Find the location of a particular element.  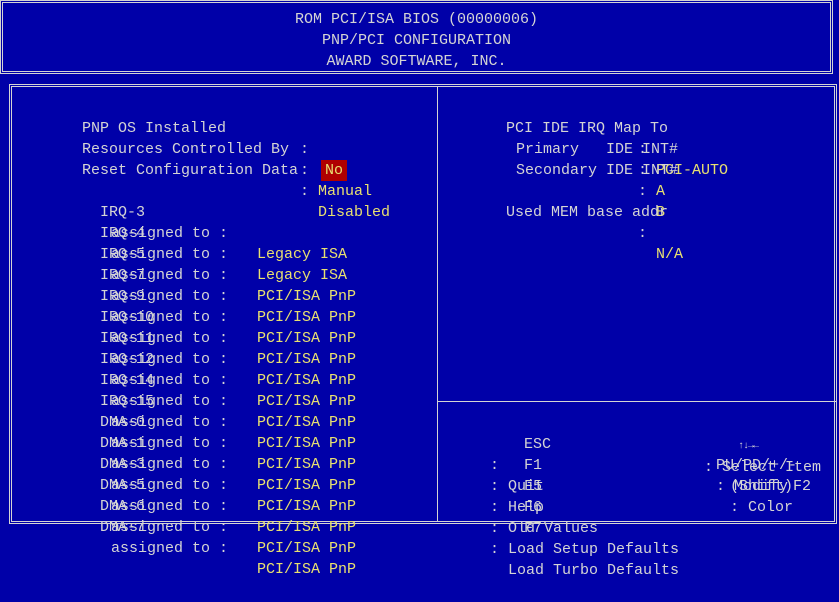

help-f6: F6 : Load Setup Defaults is located at coordinates (565, 517).